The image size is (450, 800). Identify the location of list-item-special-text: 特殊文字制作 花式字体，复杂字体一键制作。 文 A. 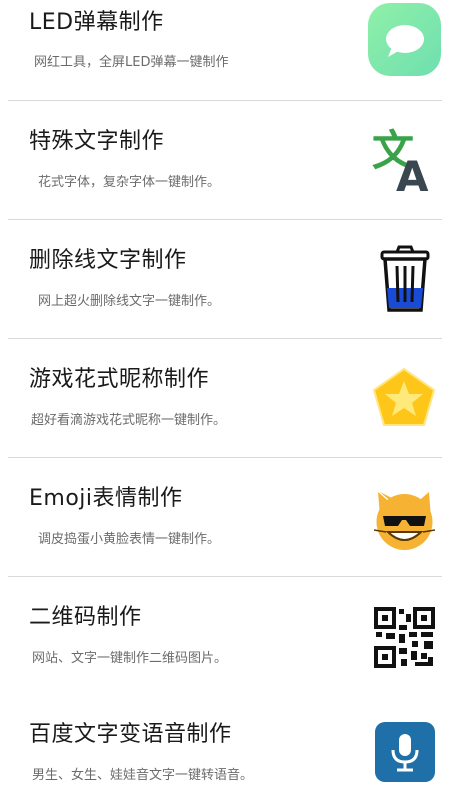
(225, 160).